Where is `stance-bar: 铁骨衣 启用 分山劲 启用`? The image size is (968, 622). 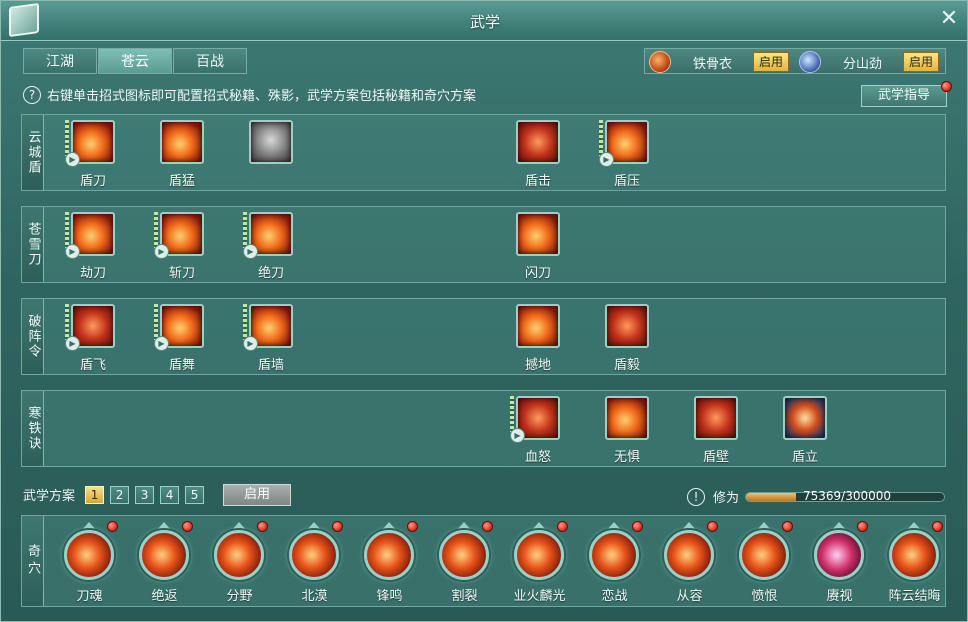
stance-bar: 铁骨衣 启用 分山劲 启用 is located at coordinates (795, 61).